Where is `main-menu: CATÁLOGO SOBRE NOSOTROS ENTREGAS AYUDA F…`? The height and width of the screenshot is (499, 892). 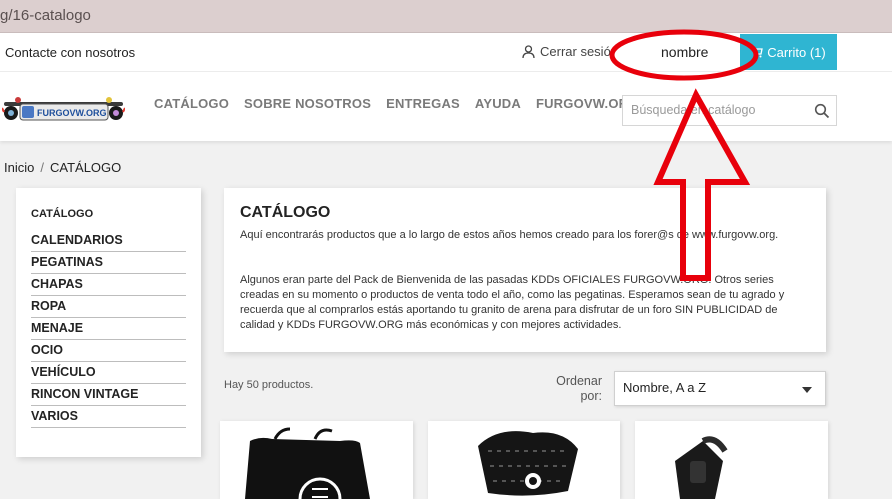
main-menu: CATÁLOGO SOBRE NOSOTROS ENTREGAS AYUDA F… is located at coordinates (396, 103).